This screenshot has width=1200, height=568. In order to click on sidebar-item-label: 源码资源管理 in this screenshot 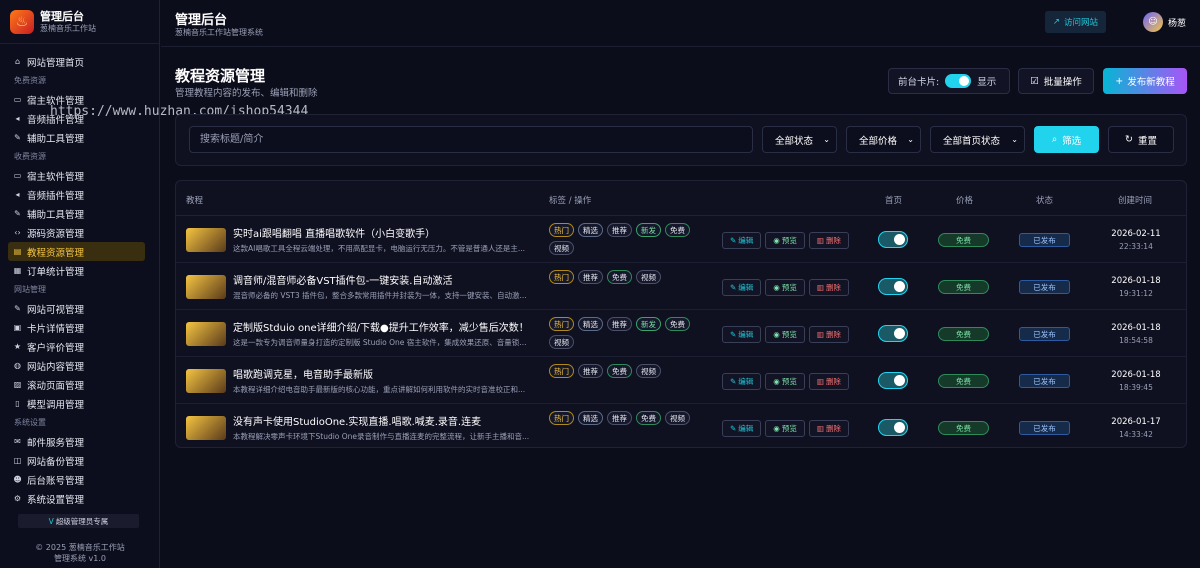, I will do `click(56, 234)`.